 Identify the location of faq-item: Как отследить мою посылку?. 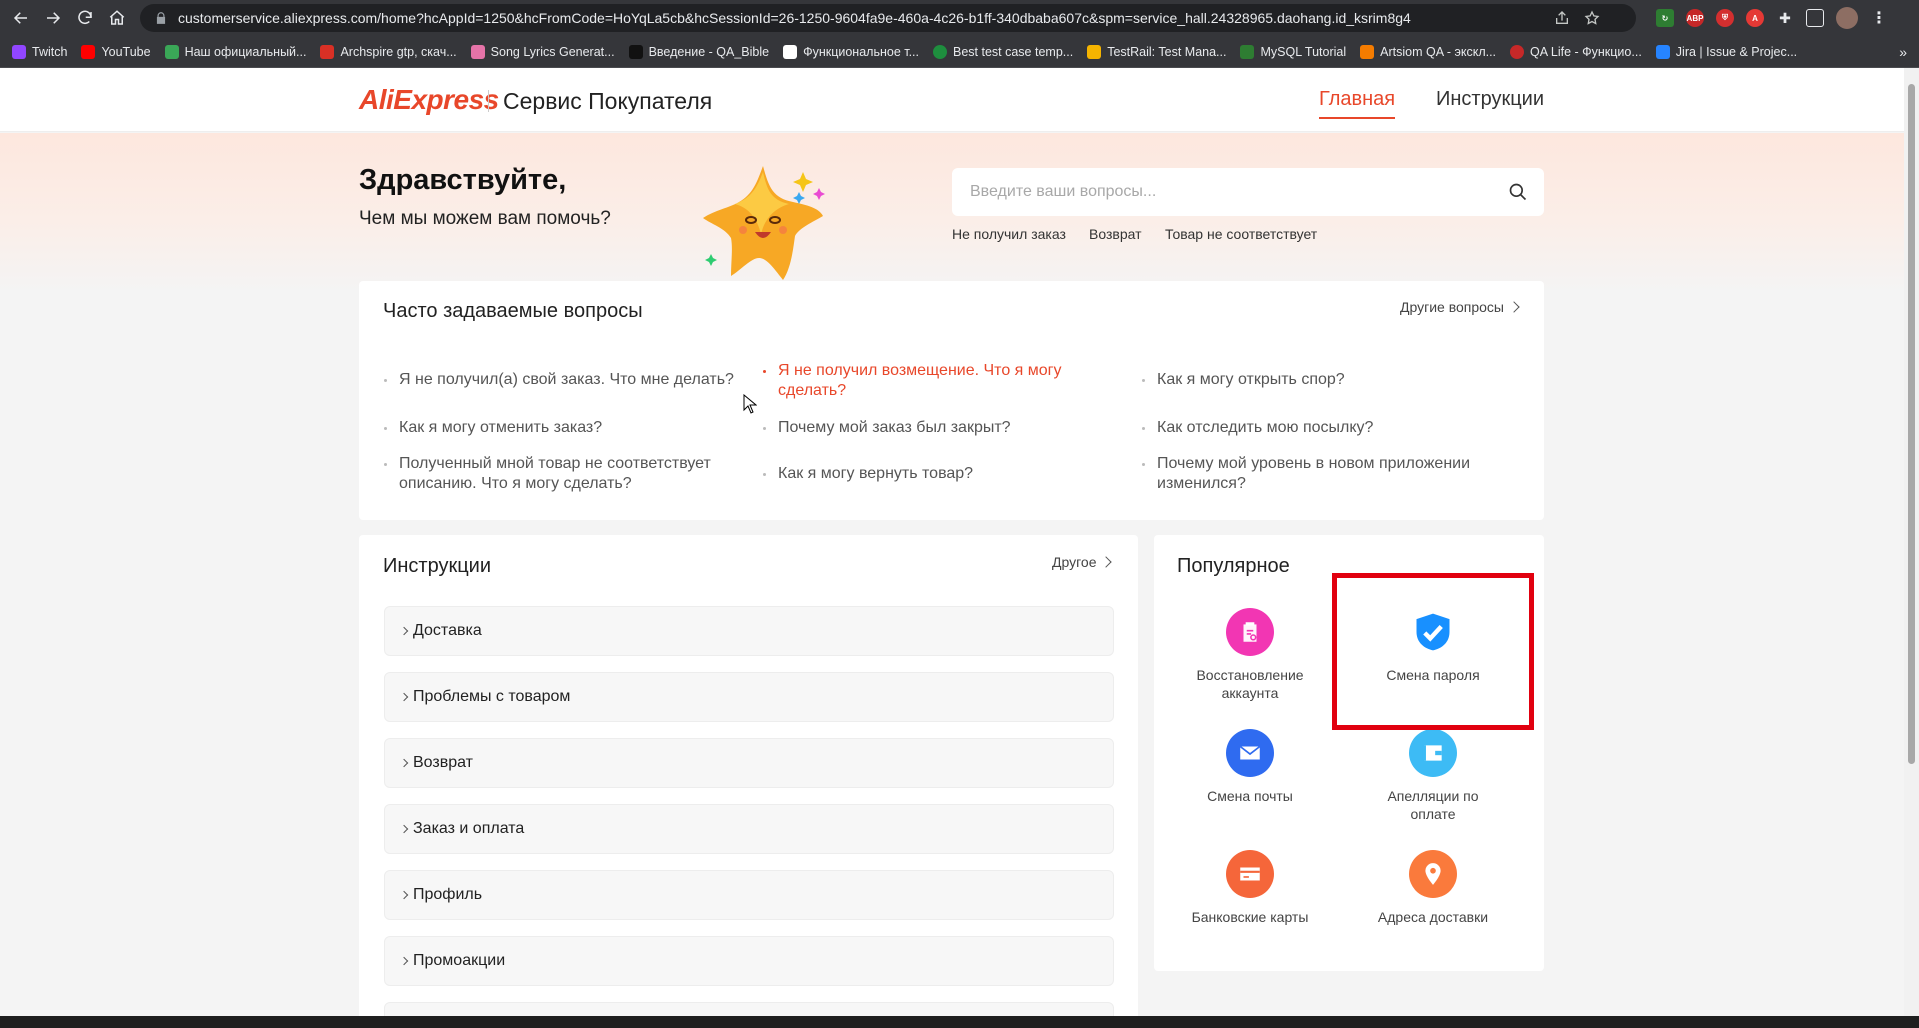
(1319, 428).